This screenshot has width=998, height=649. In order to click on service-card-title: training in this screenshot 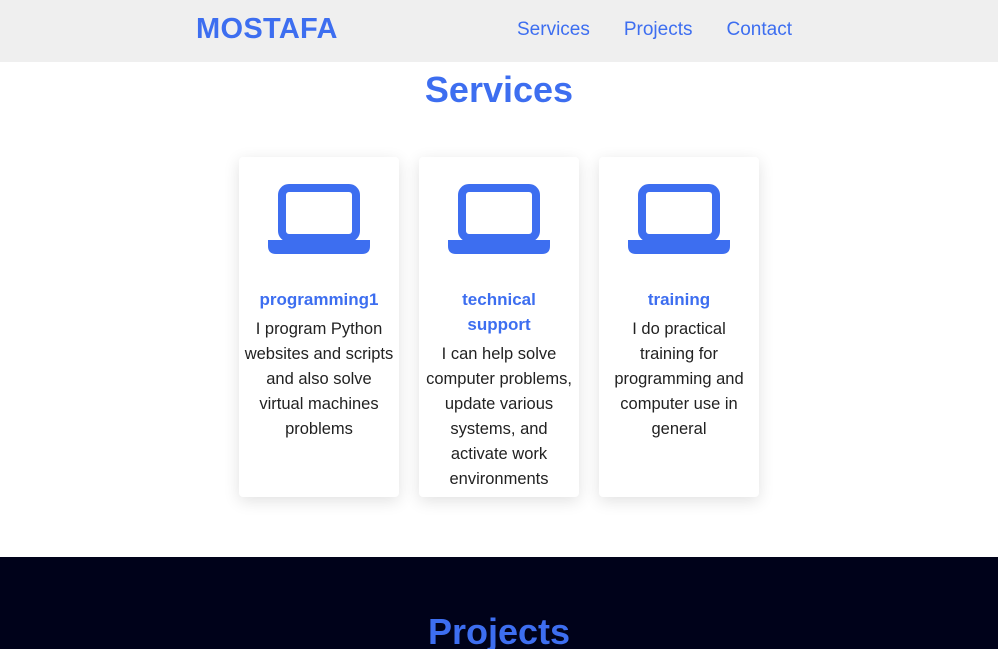, I will do `click(679, 299)`.